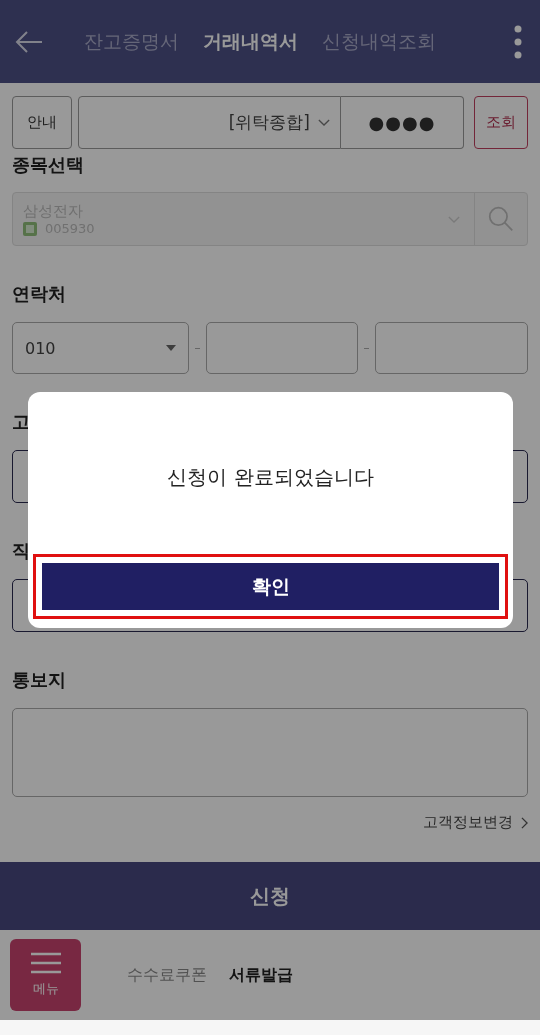 Image resolution: width=540 pixels, height=1035 pixels. I want to click on customer-info-link: 고객정보변경, so click(475, 822).